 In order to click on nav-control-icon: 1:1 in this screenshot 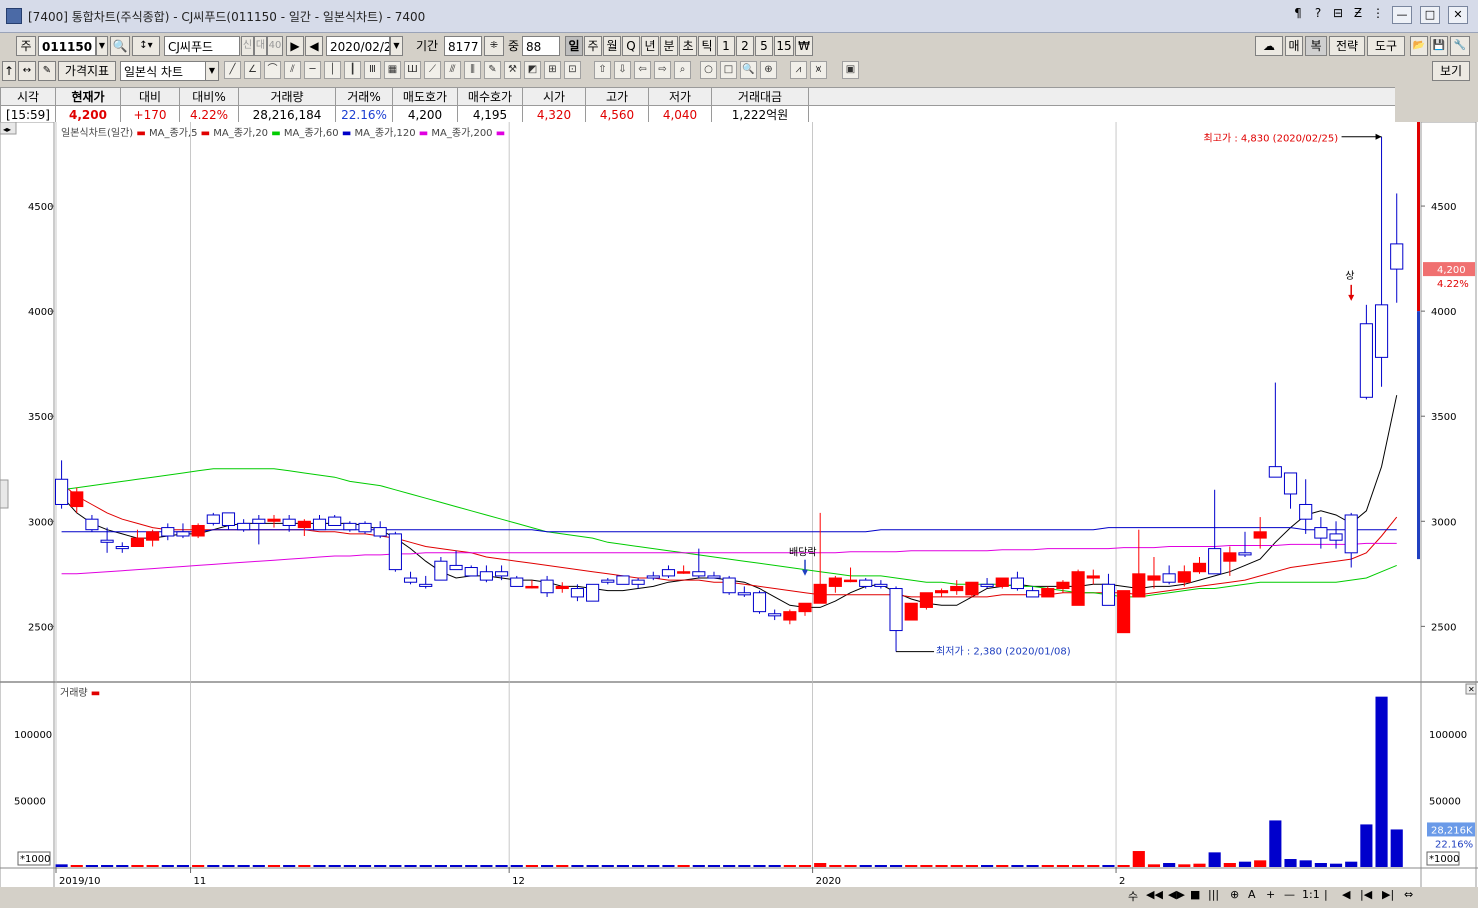, I will do `click(1311, 894)`.